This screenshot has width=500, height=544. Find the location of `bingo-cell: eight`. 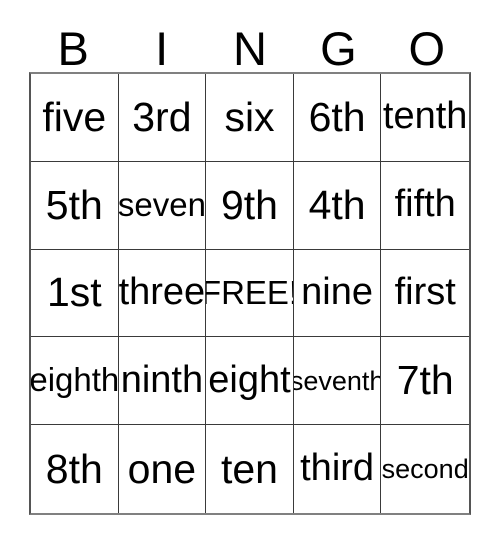

bingo-cell: eight is located at coordinates (250, 381).